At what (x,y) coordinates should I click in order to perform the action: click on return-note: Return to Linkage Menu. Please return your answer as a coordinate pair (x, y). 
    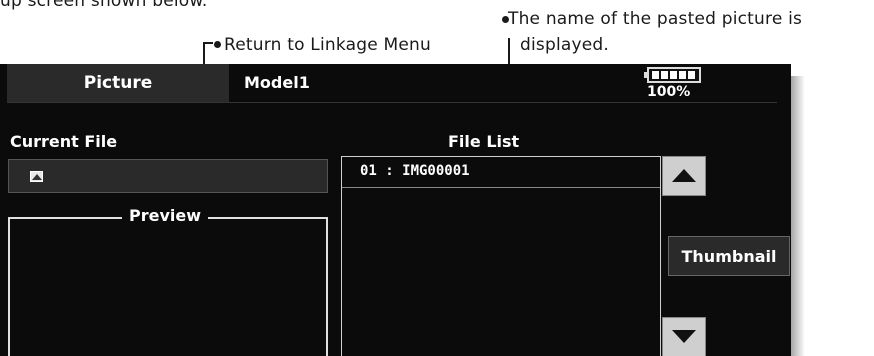
    Looking at the image, I should click on (327, 45).